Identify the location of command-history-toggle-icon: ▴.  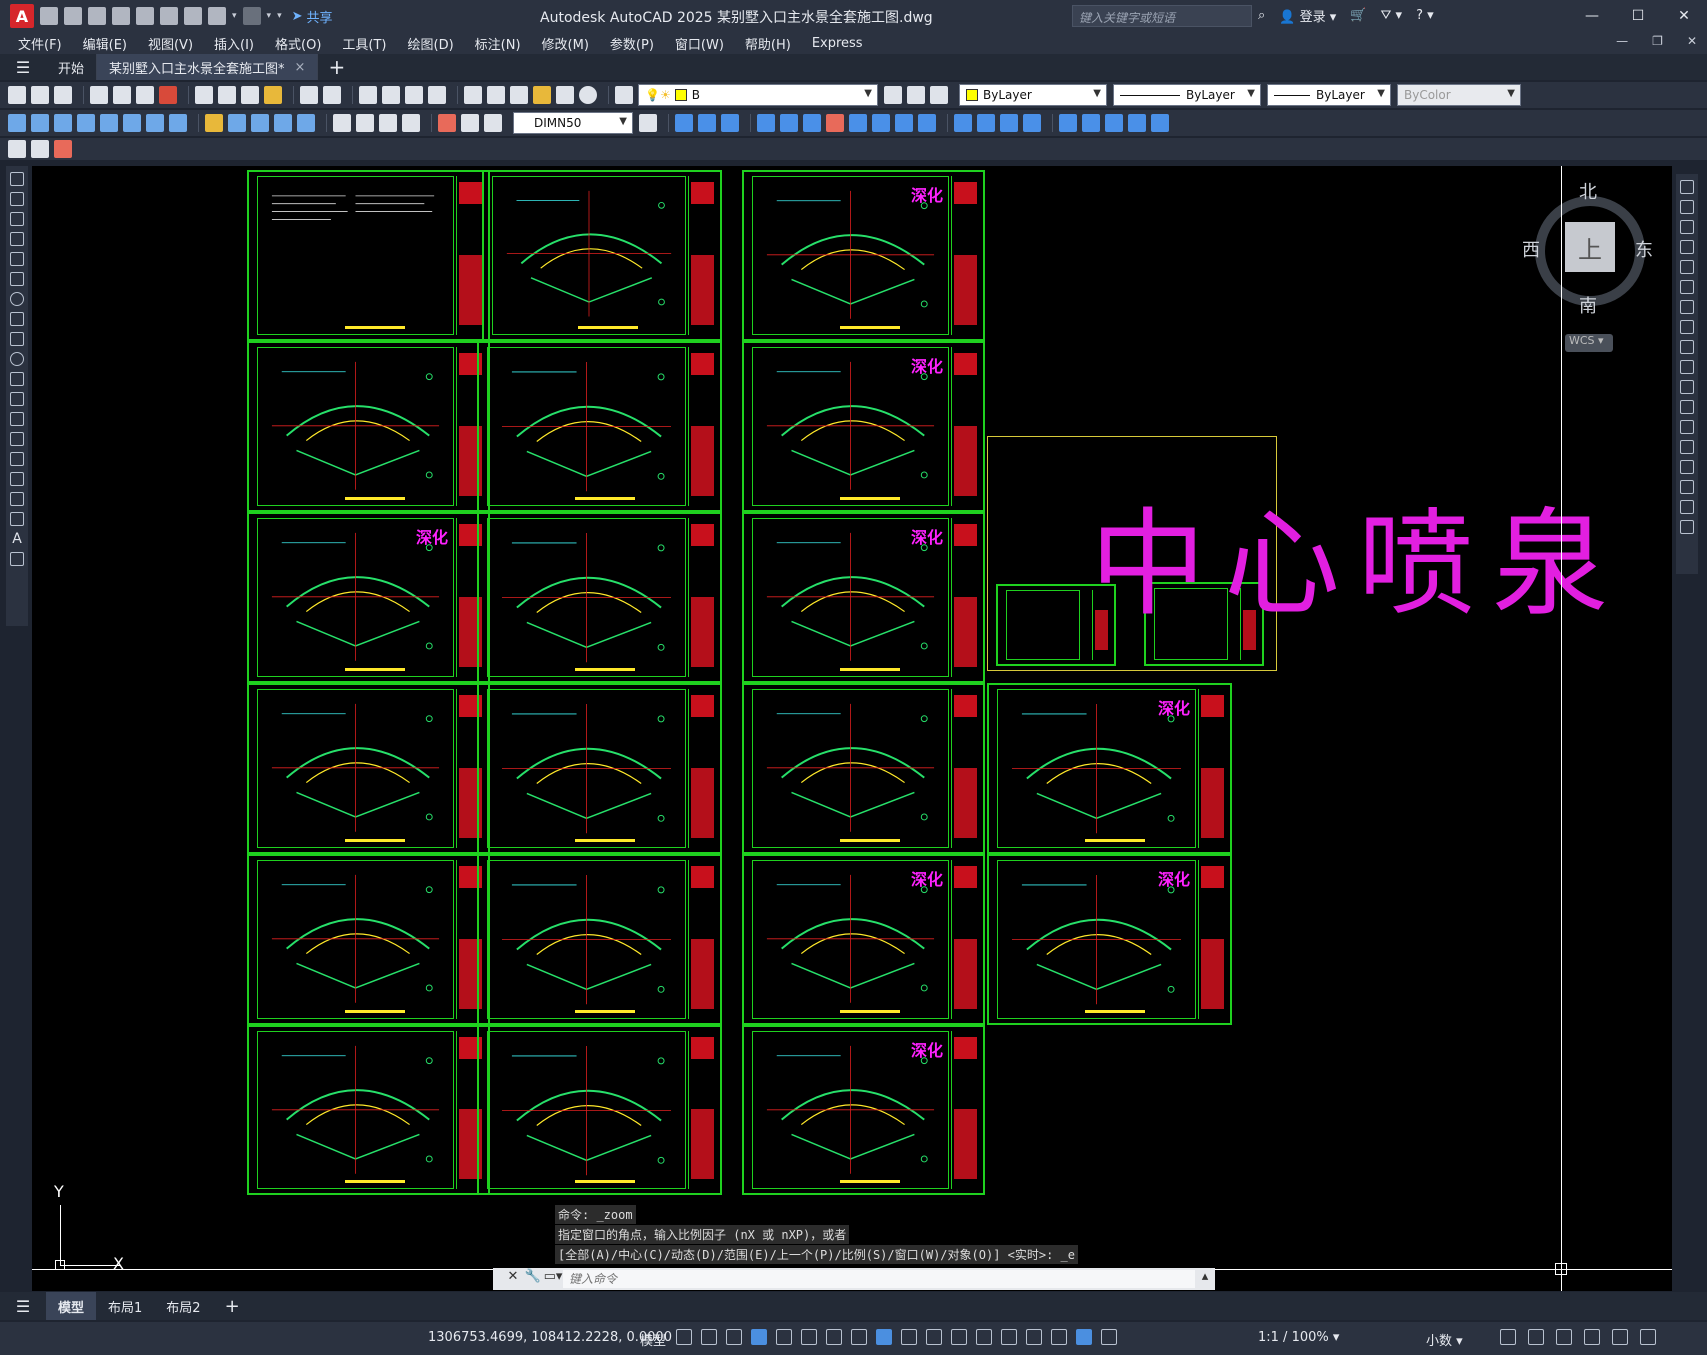
(1205, 1279).